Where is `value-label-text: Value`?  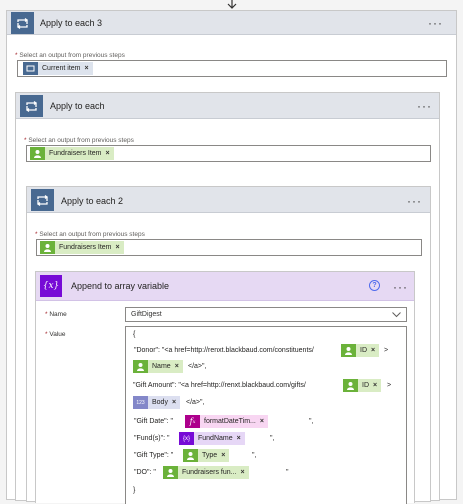
value-label-text: Value is located at coordinates (57, 334).